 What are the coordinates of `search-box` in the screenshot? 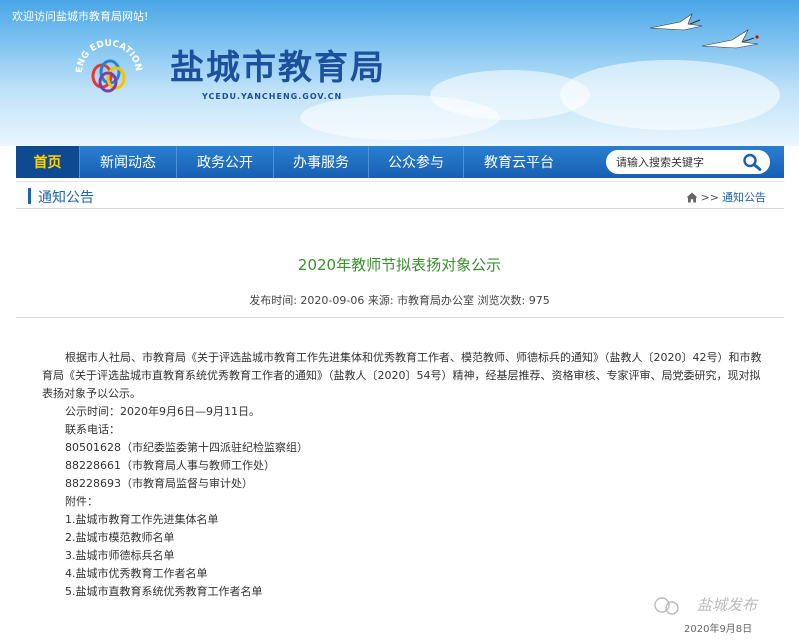 It's located at (688, 162).